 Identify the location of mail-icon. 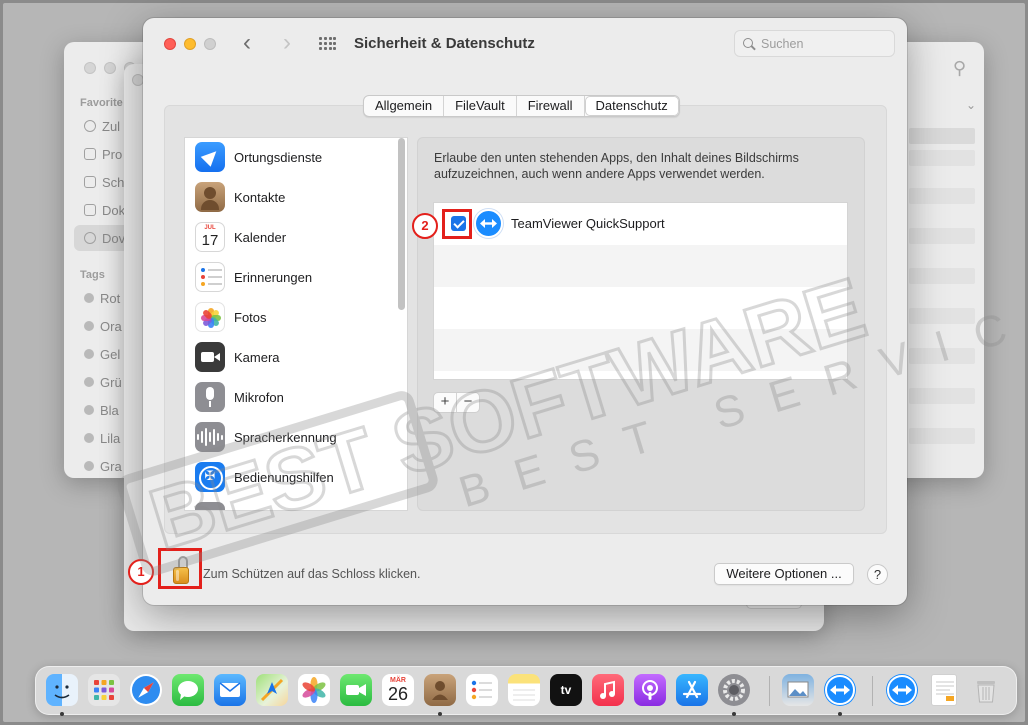
(230, 690).